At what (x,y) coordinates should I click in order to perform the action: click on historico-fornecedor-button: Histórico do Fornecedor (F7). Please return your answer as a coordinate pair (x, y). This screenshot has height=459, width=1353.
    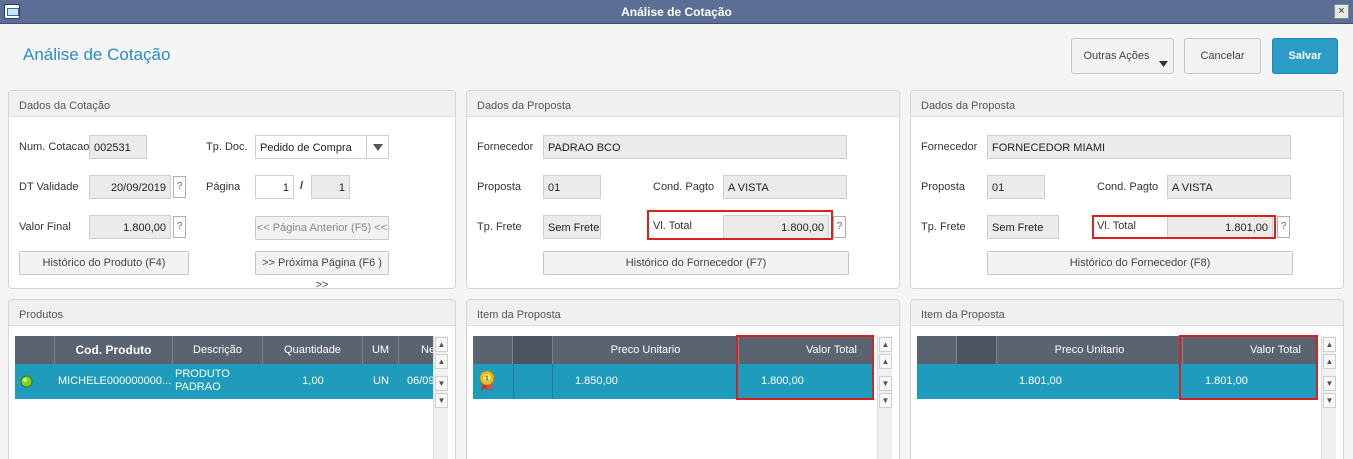
    Looking at the image, I should click on (696, 263).